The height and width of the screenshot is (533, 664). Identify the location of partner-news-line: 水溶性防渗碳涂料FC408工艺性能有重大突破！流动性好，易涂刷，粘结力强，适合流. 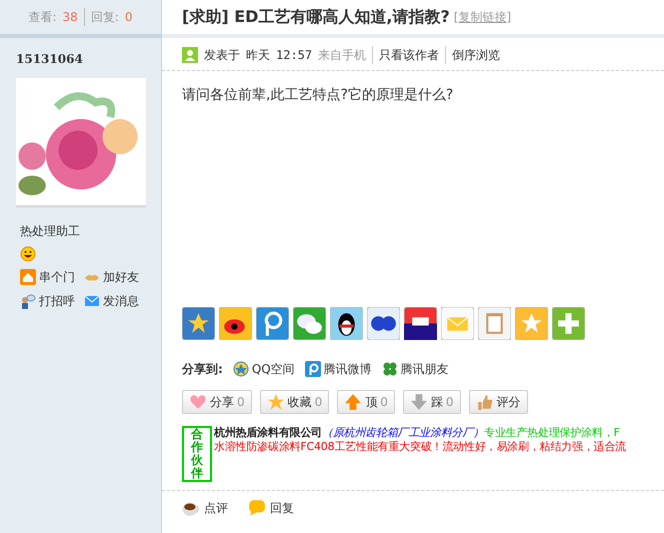
(420, 447).